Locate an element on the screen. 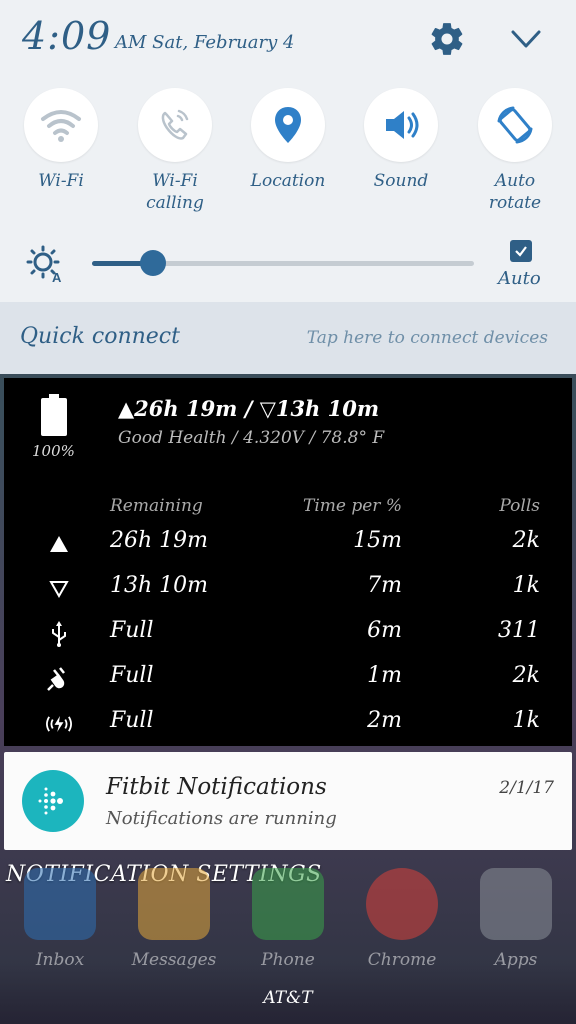 Image resolution: width=576 pixels, height=1024 pixels. column-header-polls: Polls is located at coordinates (519, 506).